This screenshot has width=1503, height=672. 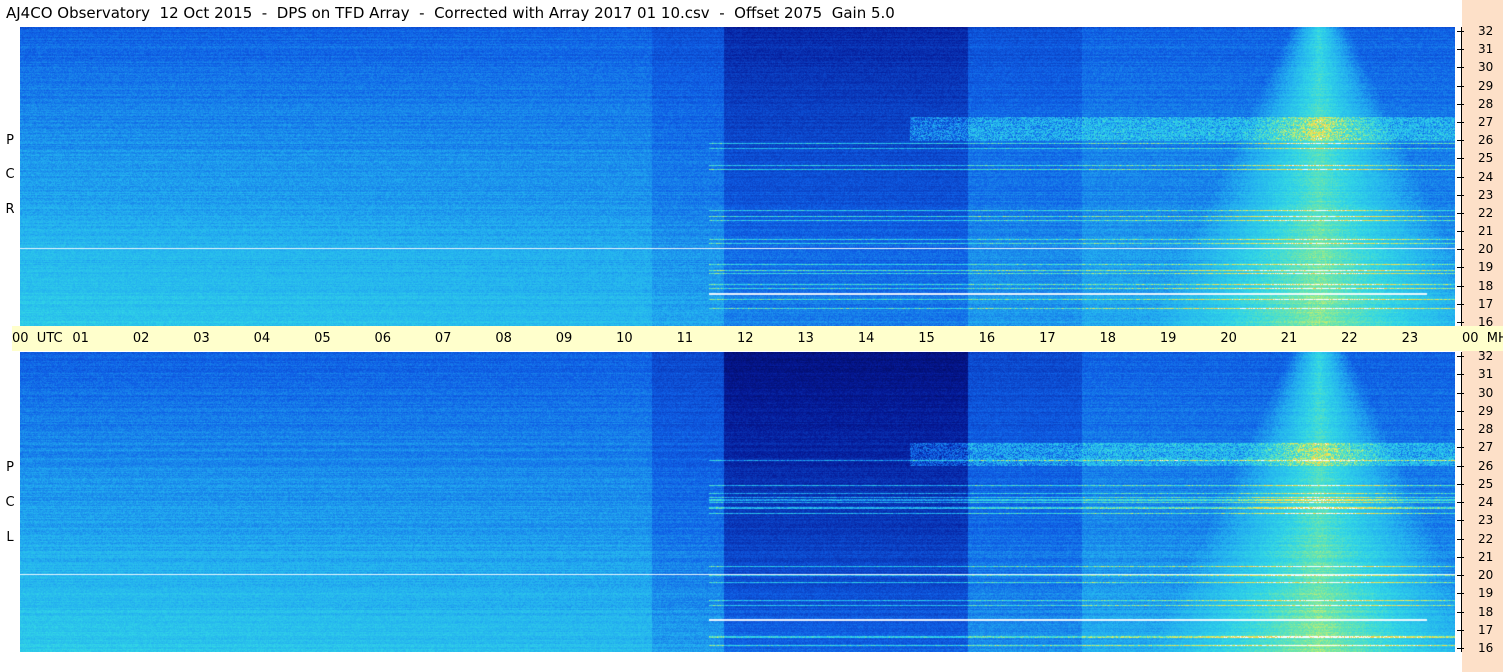 What do you see at coordinates (1482, 338) in the screenshot?
I see `time-tick-label: 00 MHz` at bounding box center [1482, 338].